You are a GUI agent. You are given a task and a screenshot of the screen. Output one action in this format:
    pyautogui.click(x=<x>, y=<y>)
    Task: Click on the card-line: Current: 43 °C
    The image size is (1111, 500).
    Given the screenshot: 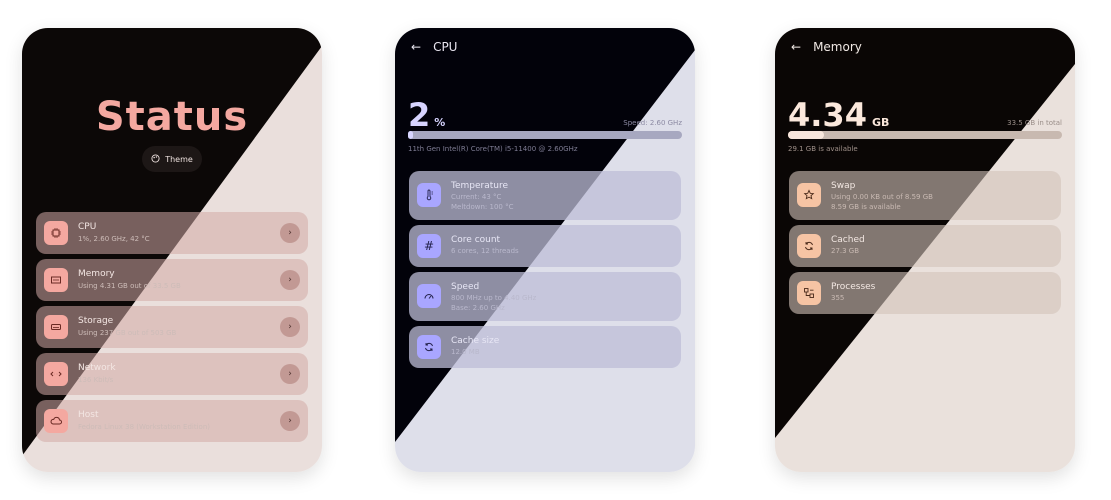 What is the action you would take?
    pyautogui.click(x=476, y=197)
    